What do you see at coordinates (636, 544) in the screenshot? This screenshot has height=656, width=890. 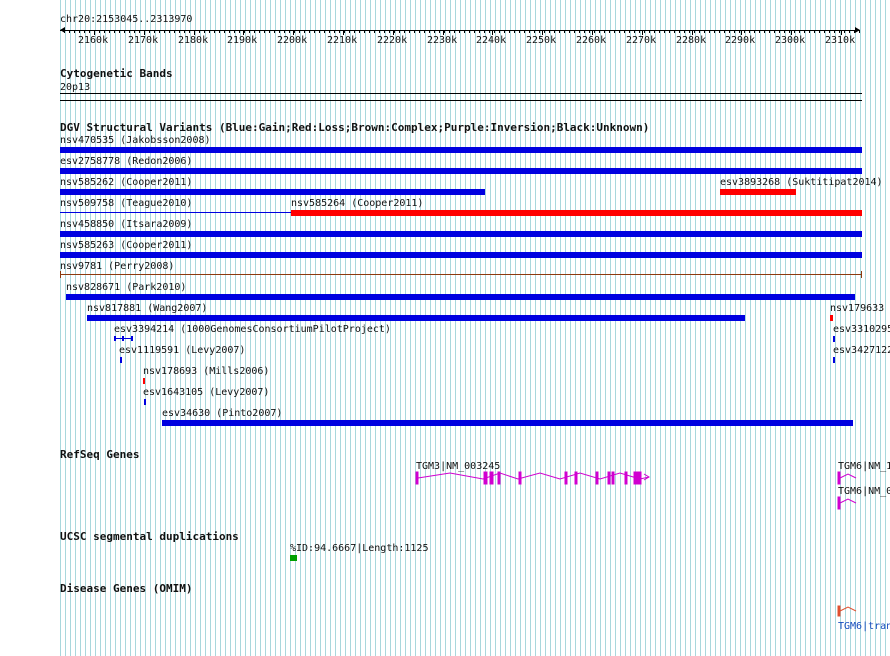 I see `gene-models-layer` at bounding box center [636, 544].